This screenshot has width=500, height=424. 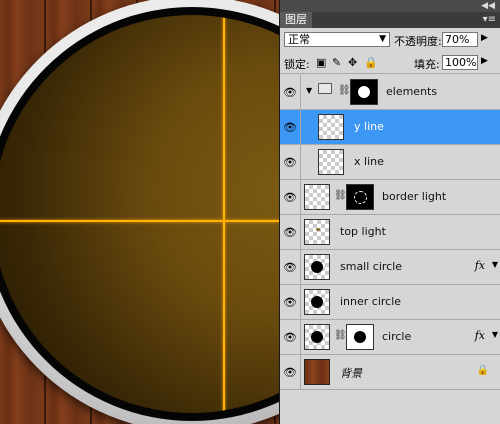 What do you see at coordinates (369, 161) in the screenshot?
I see `layer-name: x line` at bounding box center [369, 161].